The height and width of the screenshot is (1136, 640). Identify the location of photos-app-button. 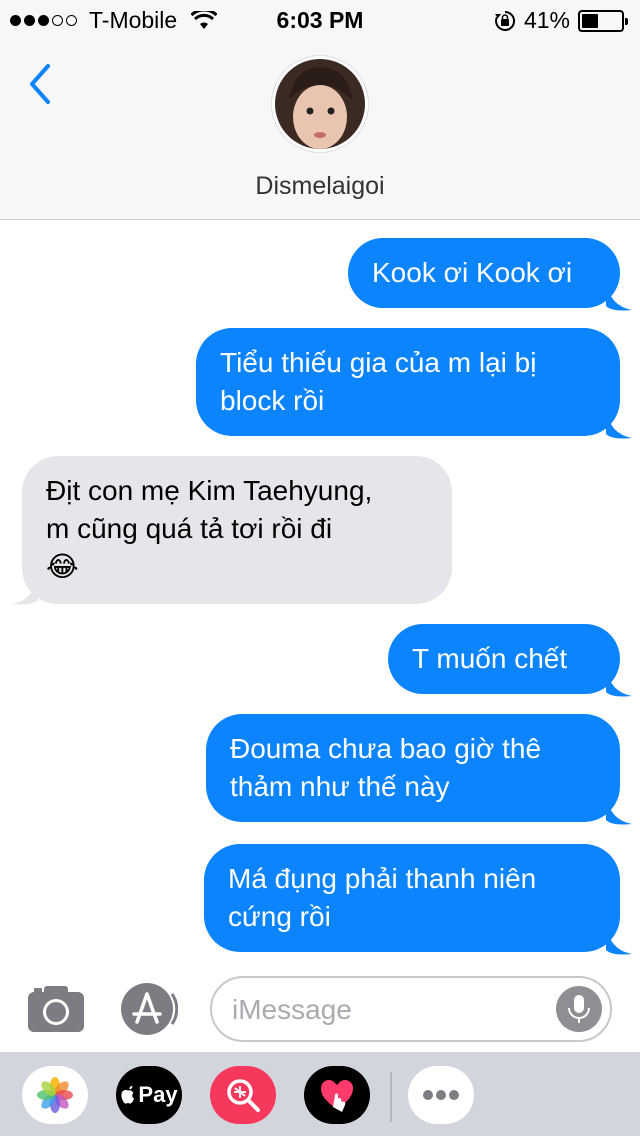
(55, 1095).